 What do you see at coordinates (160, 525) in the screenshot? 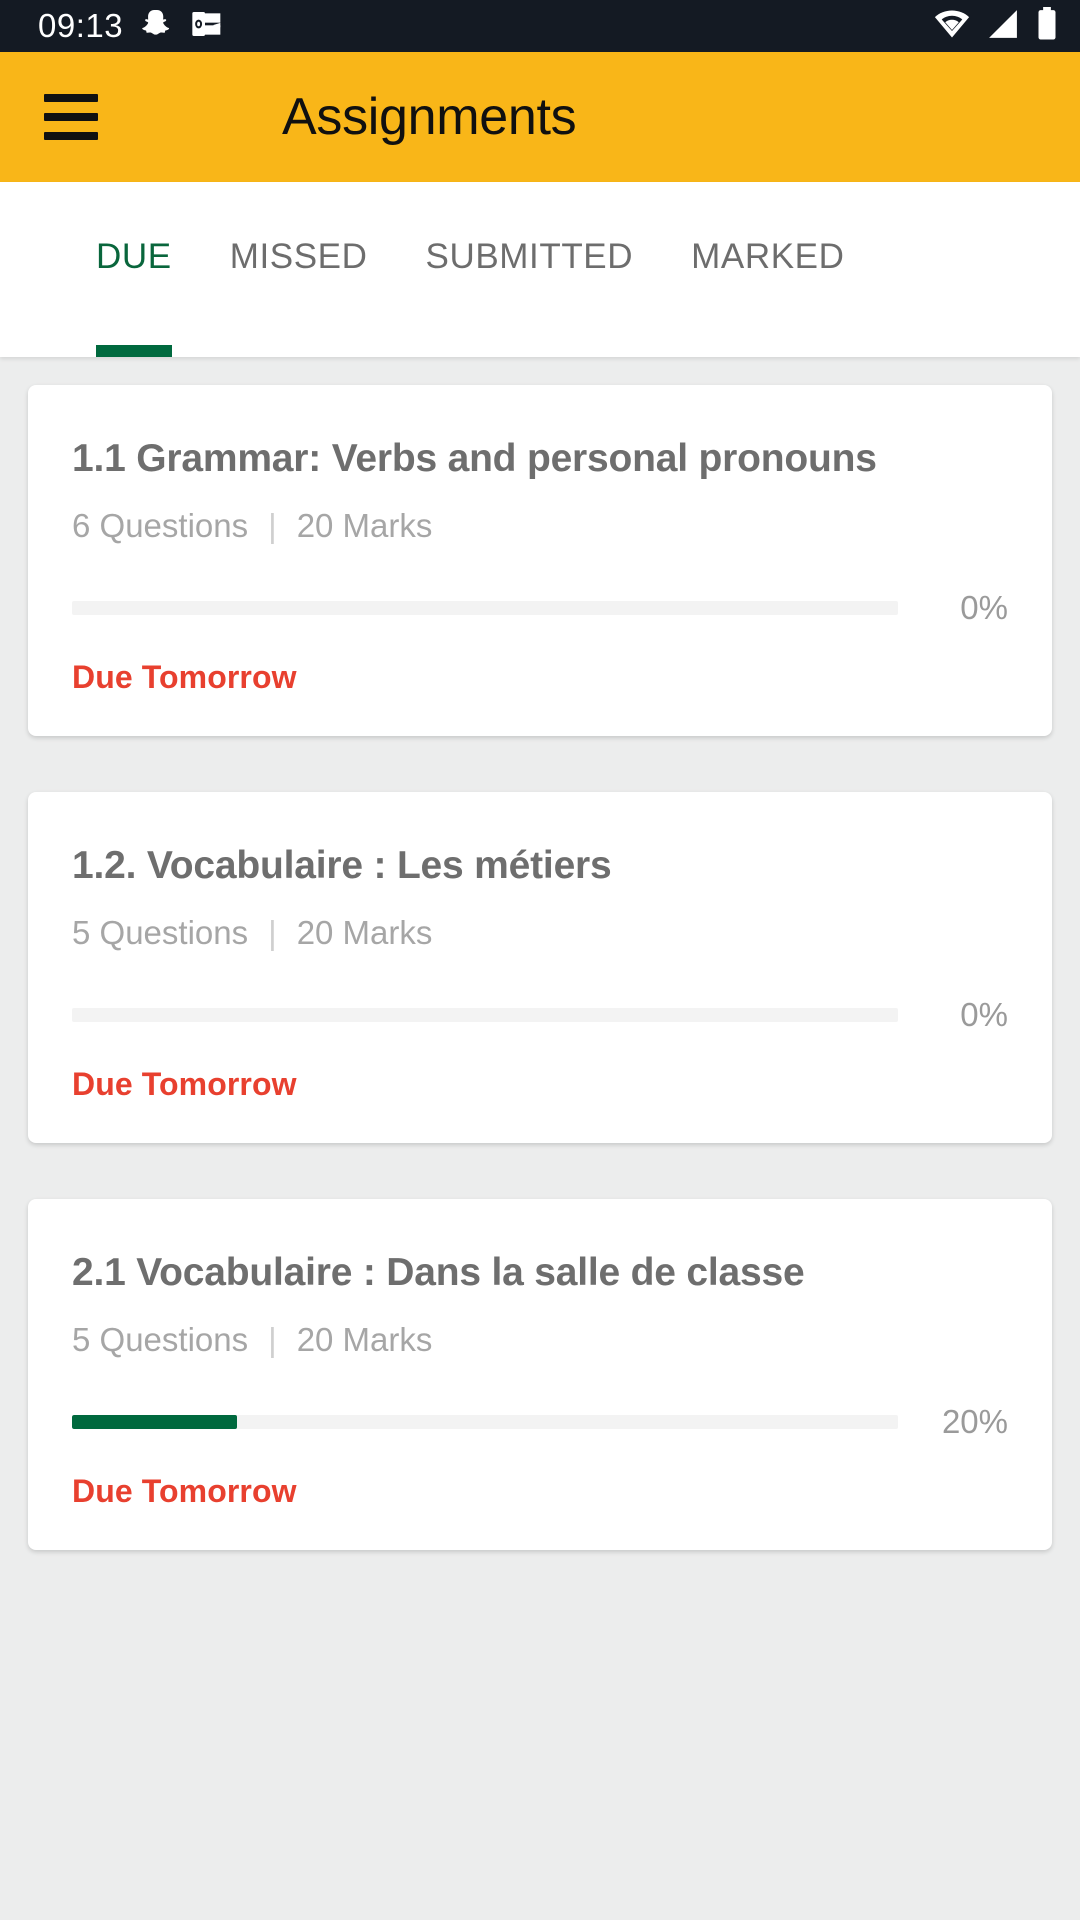
I see `question-count: 6 Questions` at bounding box center [160, 525].